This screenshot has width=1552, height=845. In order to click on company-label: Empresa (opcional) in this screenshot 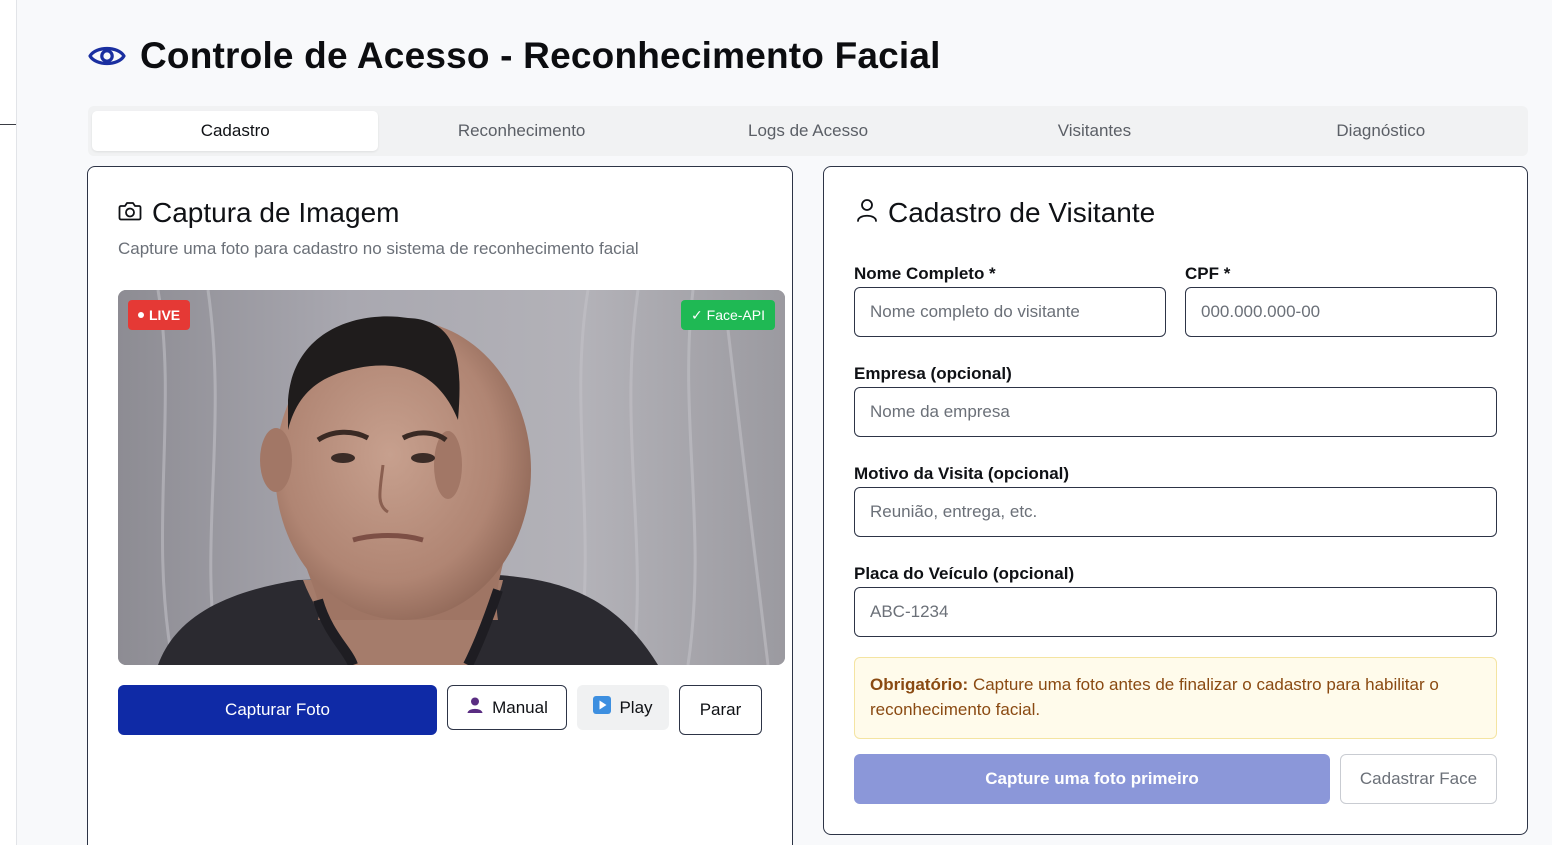, I will do `click(933, 373)`.